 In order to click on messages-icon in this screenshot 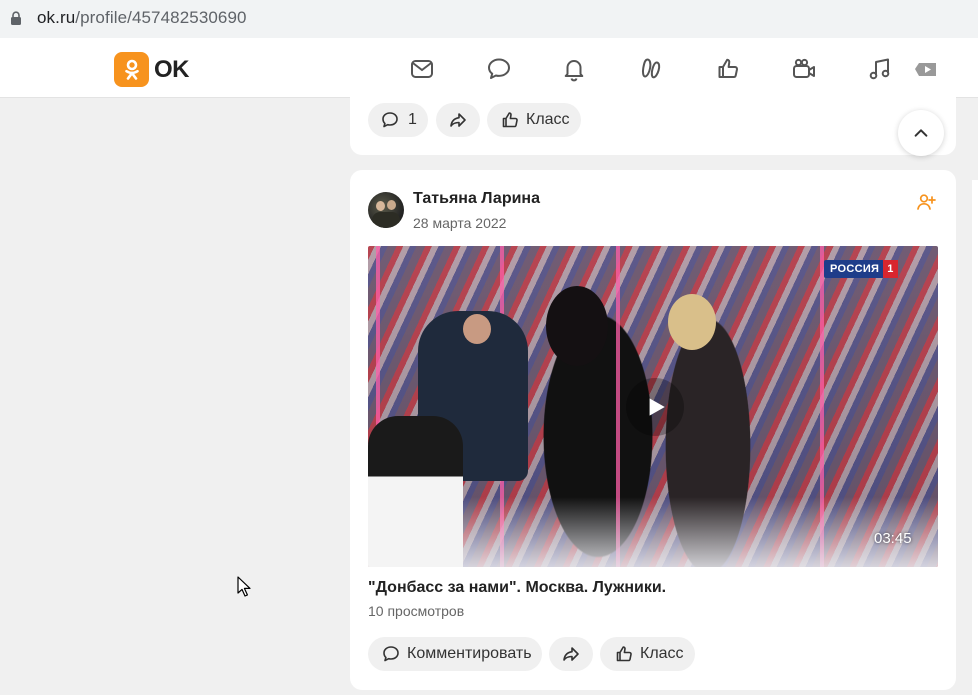, I will do `click(422, 69)`.